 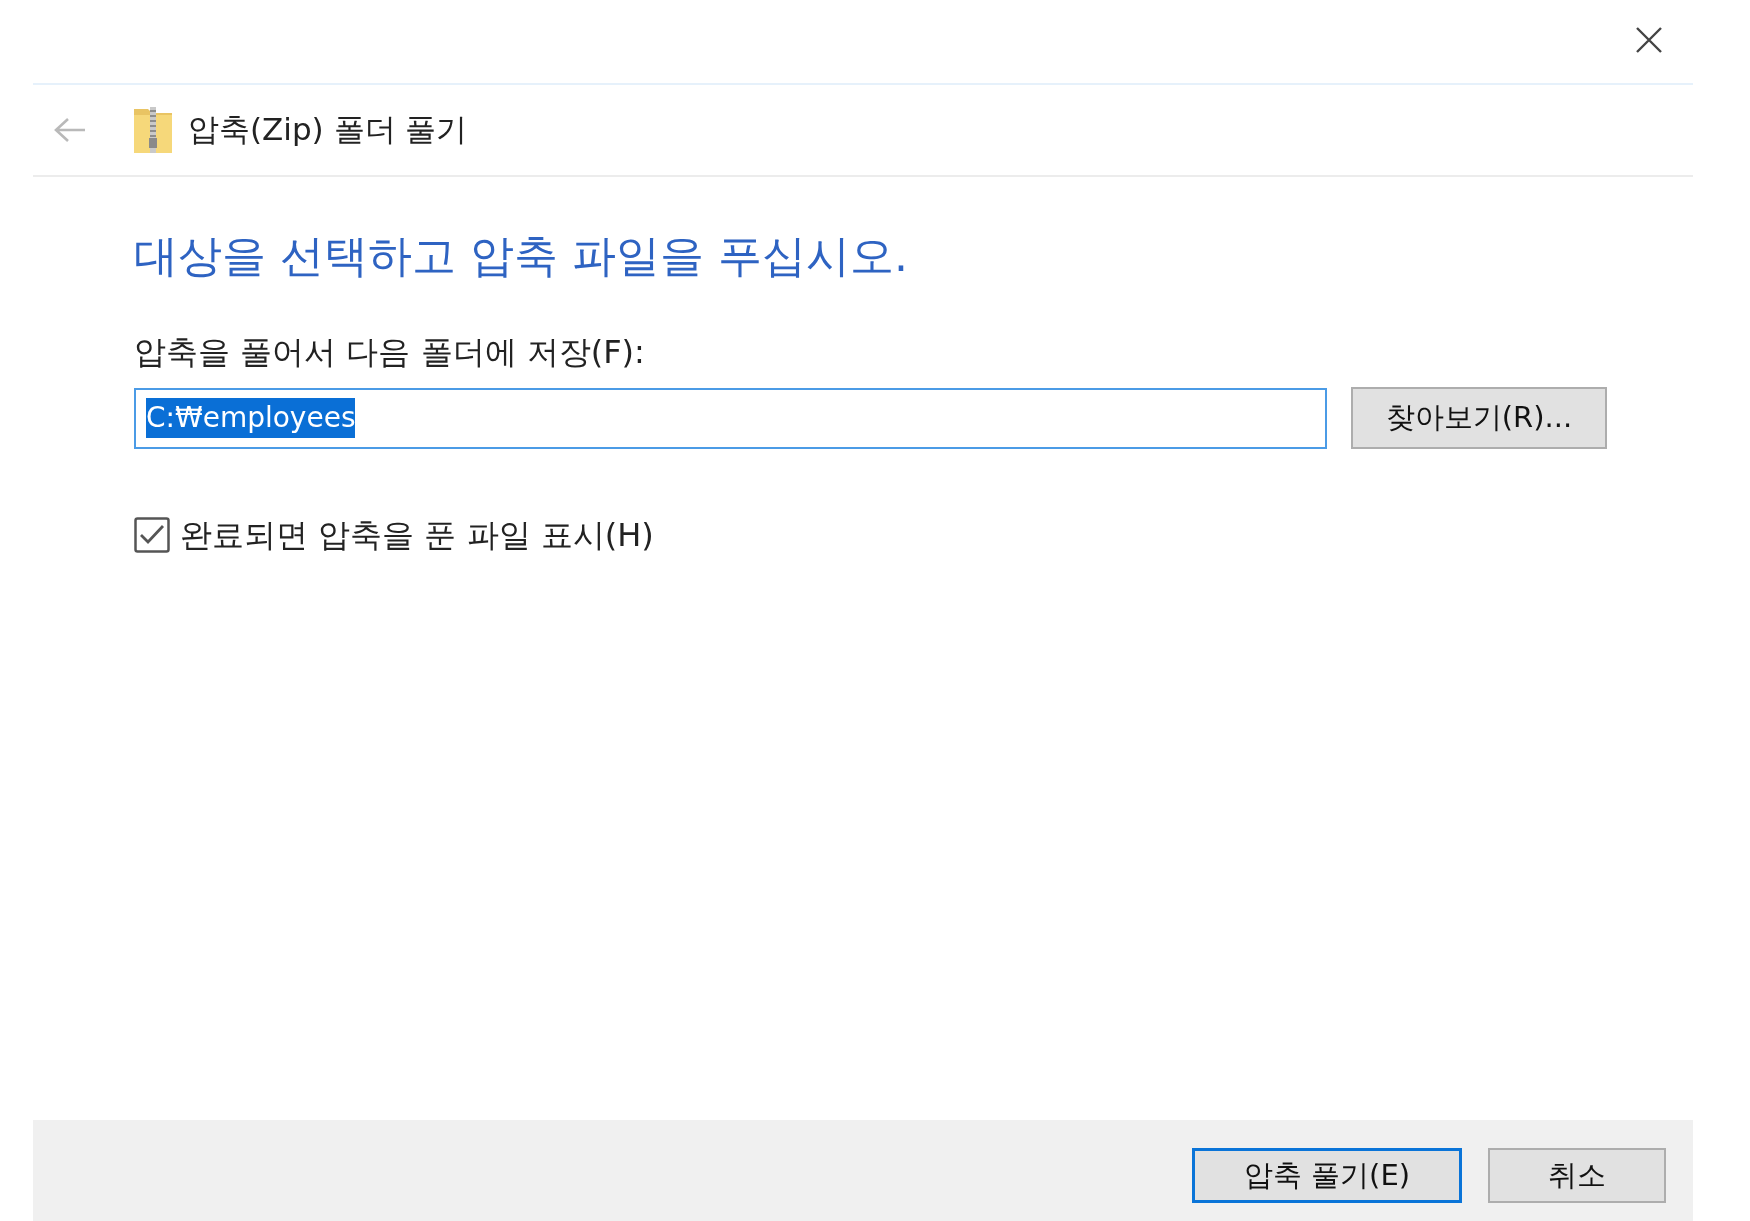 What do you see at coordinates (1649, 40) in the screenshot?
I see `close-icon` at bounding box center [1649, 40].